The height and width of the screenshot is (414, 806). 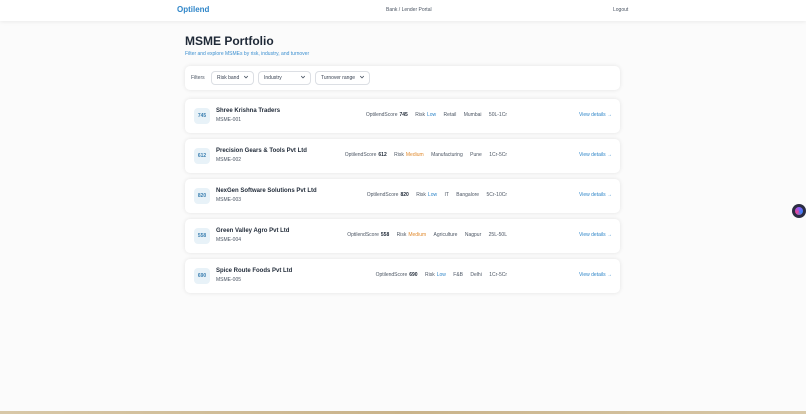 What do you see at coordinates (202, 116) in the screenshot?
I see `score-badge: 745` at bounding box center [202, 116].